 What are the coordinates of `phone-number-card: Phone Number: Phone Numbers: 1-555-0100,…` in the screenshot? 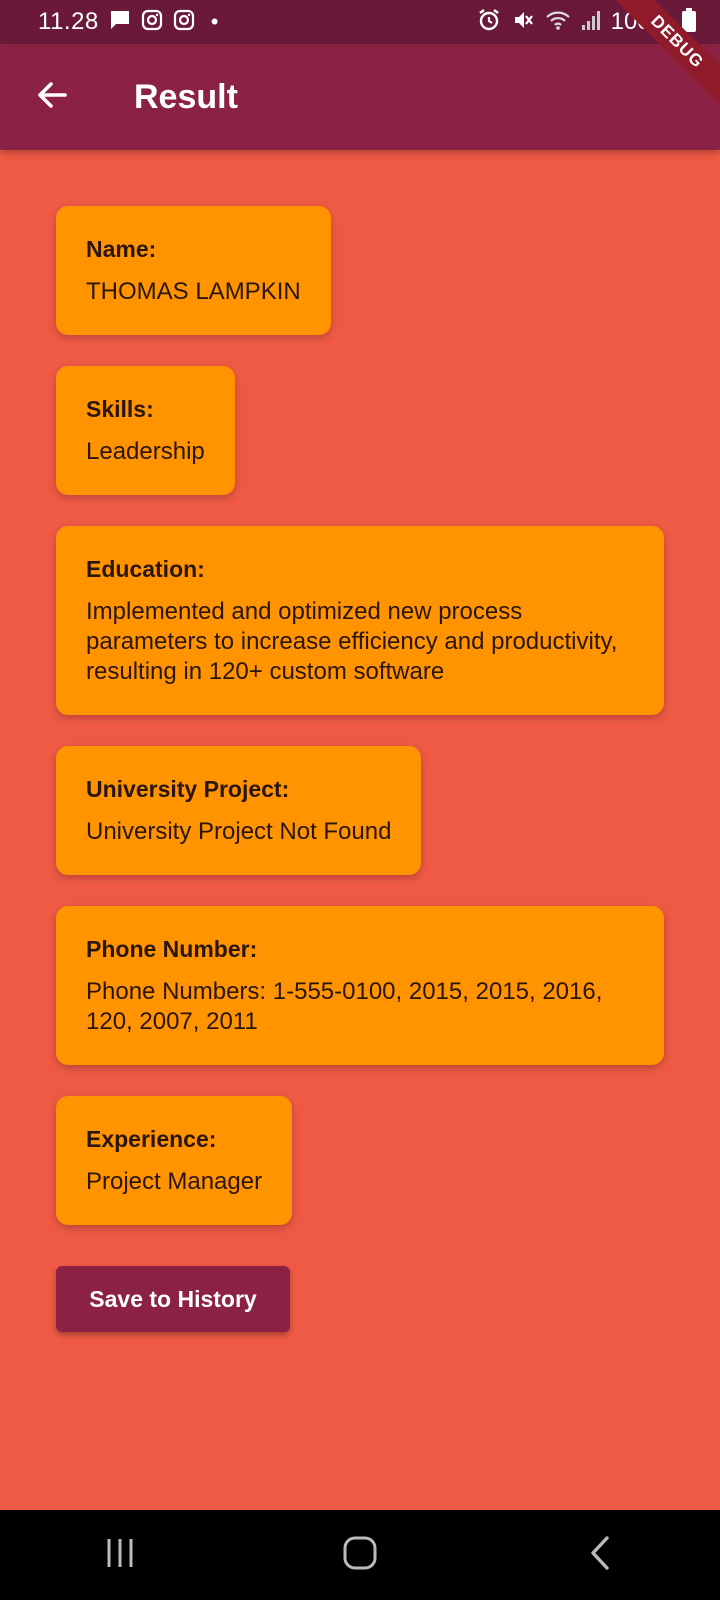 It's located at (360, 985).